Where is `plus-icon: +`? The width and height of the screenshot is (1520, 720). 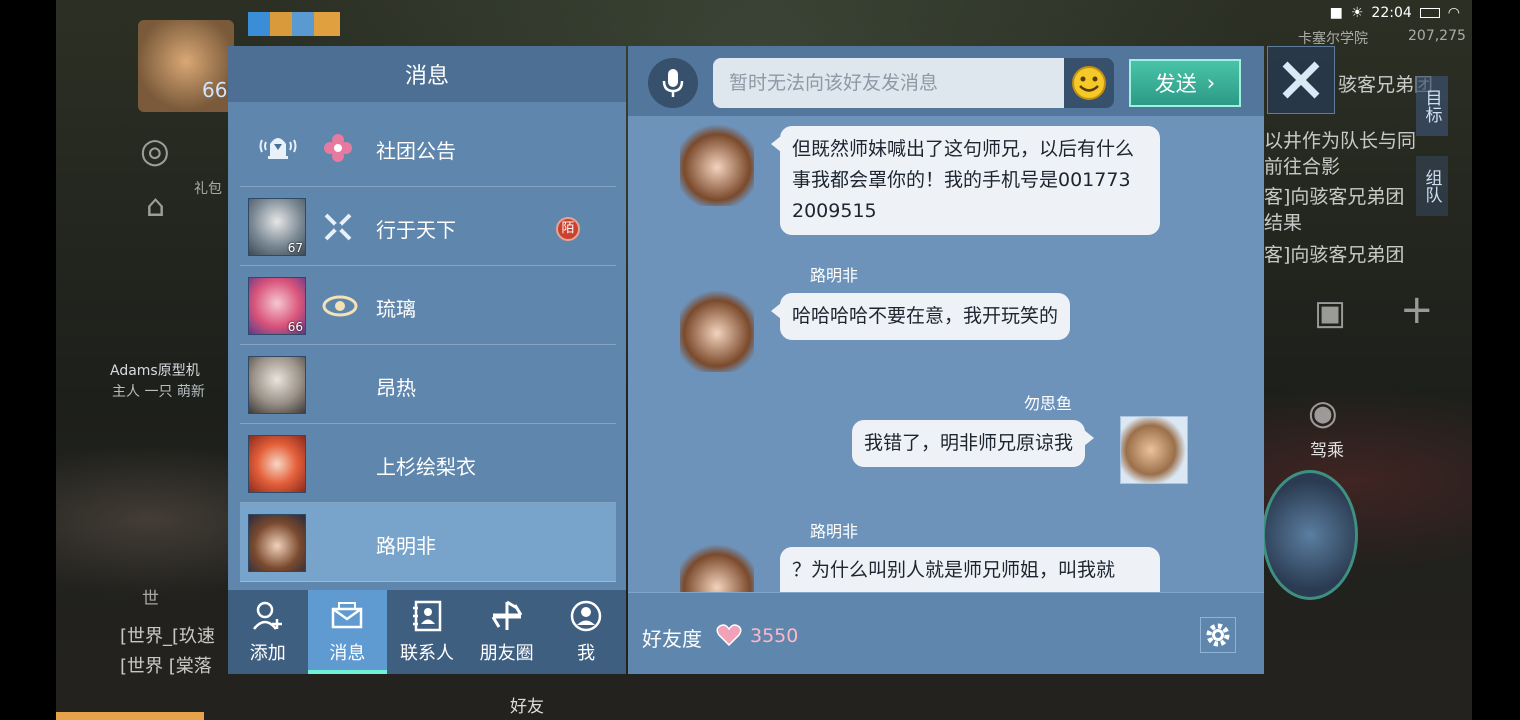
plus-icon: + is located at coordinates (1417, 310).